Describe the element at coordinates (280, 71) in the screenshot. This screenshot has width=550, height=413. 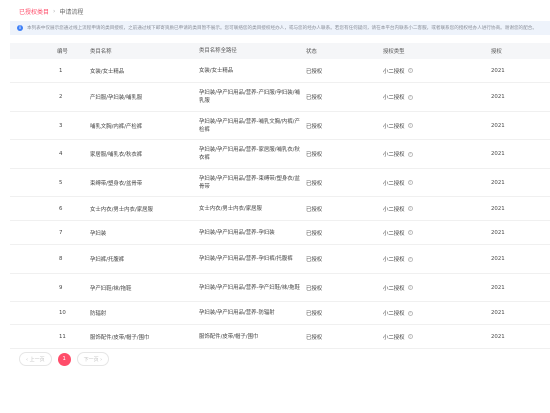
I see `table-row: 1 女装/女士精品 女装/女士精品 已授权 小二授权? 2021` at that location.